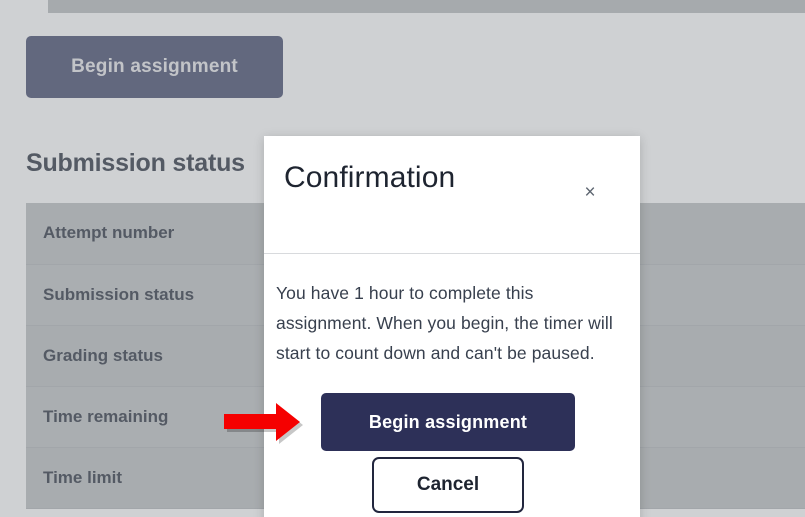 This screenshot has width=805, height=517. What do you see at coordinates (448, 422) in the screenshot?
I see `dialog-begin-assignment-button: Begin assignment` at bounding box center [448, 422].